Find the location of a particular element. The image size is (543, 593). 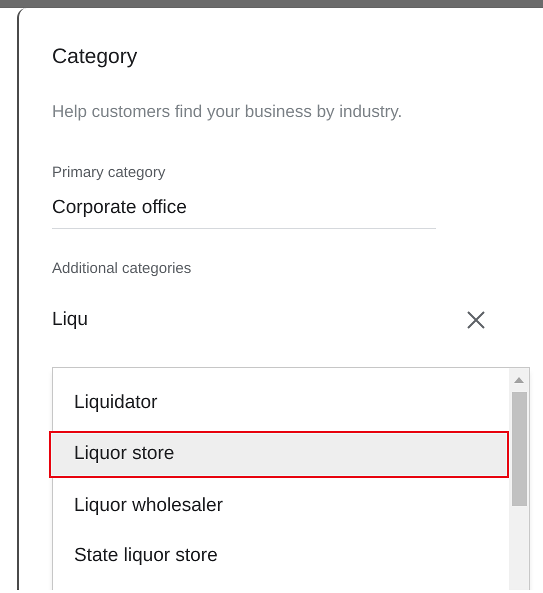

dialog-description: Help customers find your business by industry. is located at coordinates (228, 112).